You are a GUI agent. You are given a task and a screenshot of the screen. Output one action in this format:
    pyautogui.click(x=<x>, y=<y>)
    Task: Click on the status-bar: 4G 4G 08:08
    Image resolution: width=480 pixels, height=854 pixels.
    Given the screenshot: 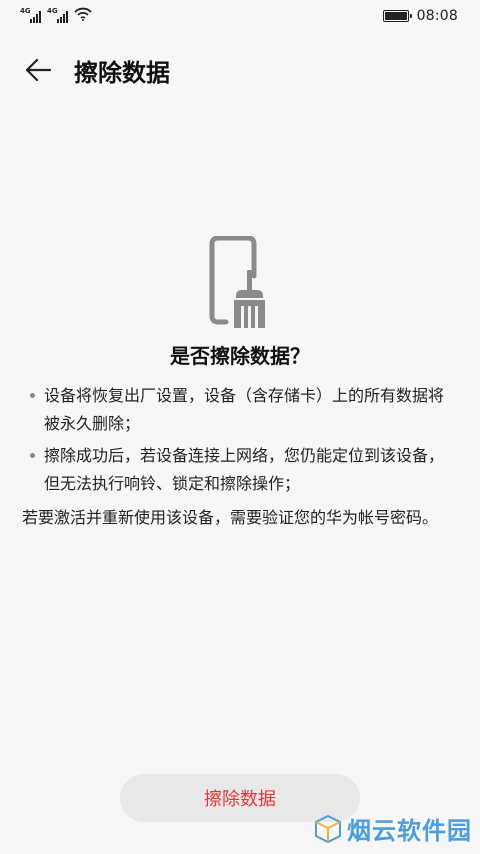 What is the action you would take?
    pyautogui.click(x=240, y=16)
    